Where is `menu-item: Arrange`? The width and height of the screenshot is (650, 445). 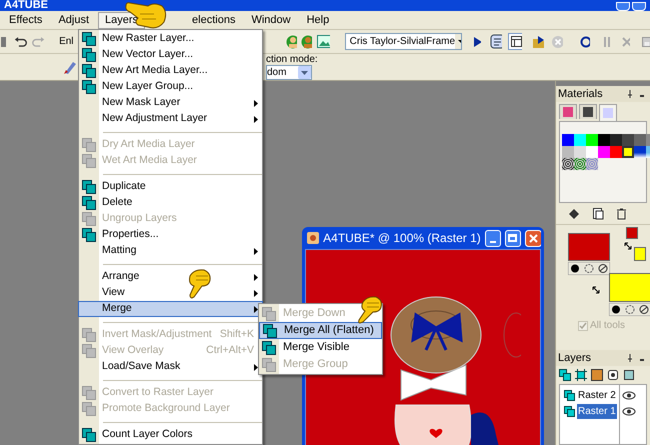 menu-item: Arrange is located at coordinates (170, 277).